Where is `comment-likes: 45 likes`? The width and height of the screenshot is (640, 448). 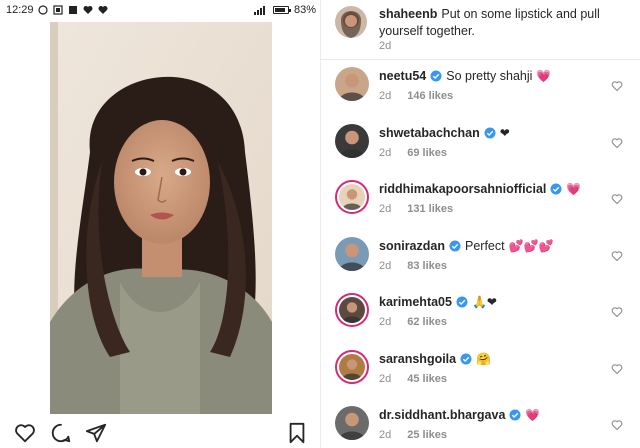
comment-likes: 45 likes is located at coordinates (427, 379).